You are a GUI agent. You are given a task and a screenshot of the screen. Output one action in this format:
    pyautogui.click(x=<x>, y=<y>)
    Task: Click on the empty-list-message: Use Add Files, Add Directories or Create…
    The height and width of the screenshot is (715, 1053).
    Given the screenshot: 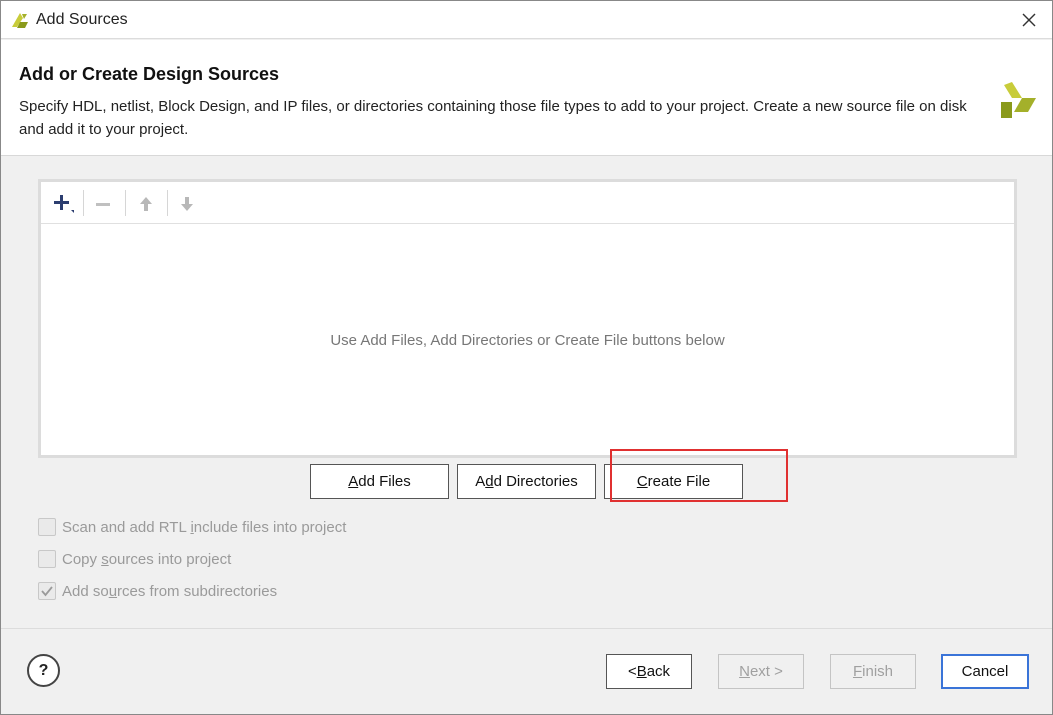 What is the action you would take?
    pyautogui.click(x=527, y=340)
    